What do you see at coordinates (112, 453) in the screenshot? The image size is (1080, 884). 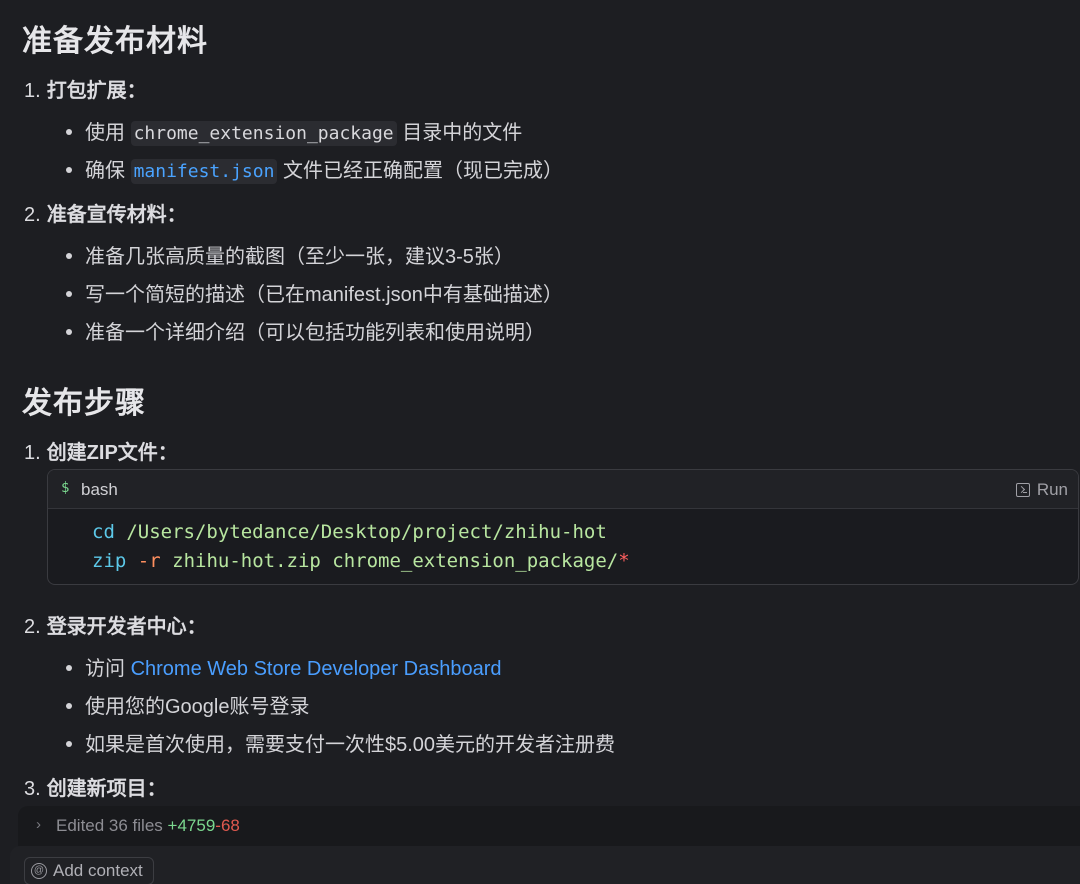 I see `step-label: 创建ZIP文件：` at bounding box center [112, 453].